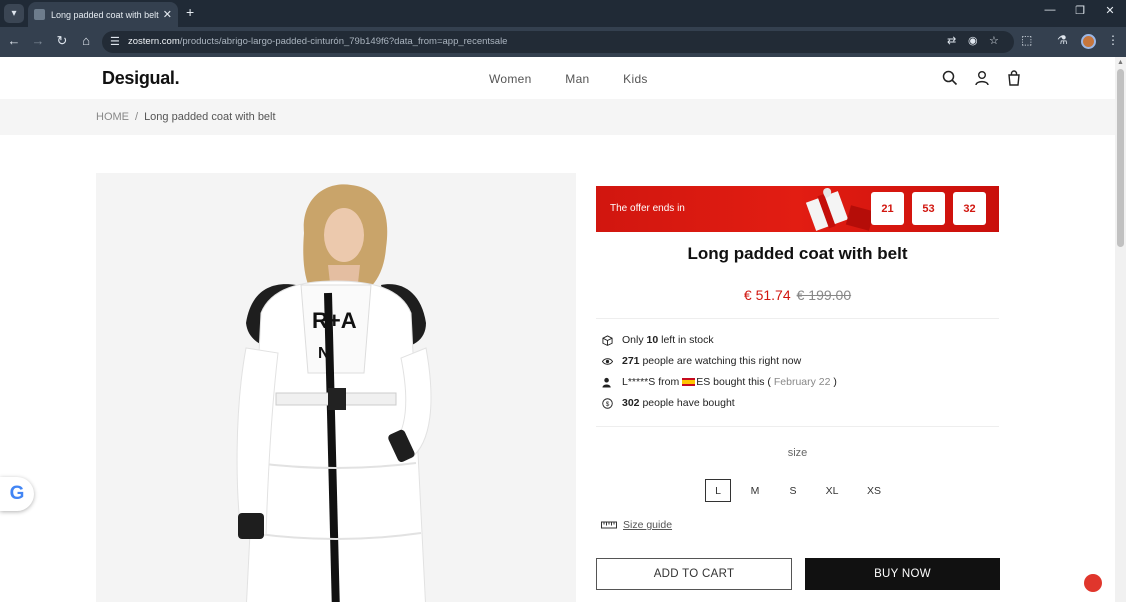 Image resolution: width=1126 pixels, height=602 pixels. I want to click on stock-info: Only 10 left in stock, so click(658, 340).